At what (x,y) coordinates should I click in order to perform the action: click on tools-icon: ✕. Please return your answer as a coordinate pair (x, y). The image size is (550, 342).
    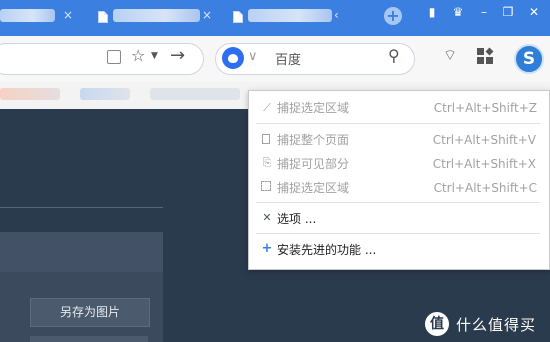
    Looking at the image, I should click on (267, 217).